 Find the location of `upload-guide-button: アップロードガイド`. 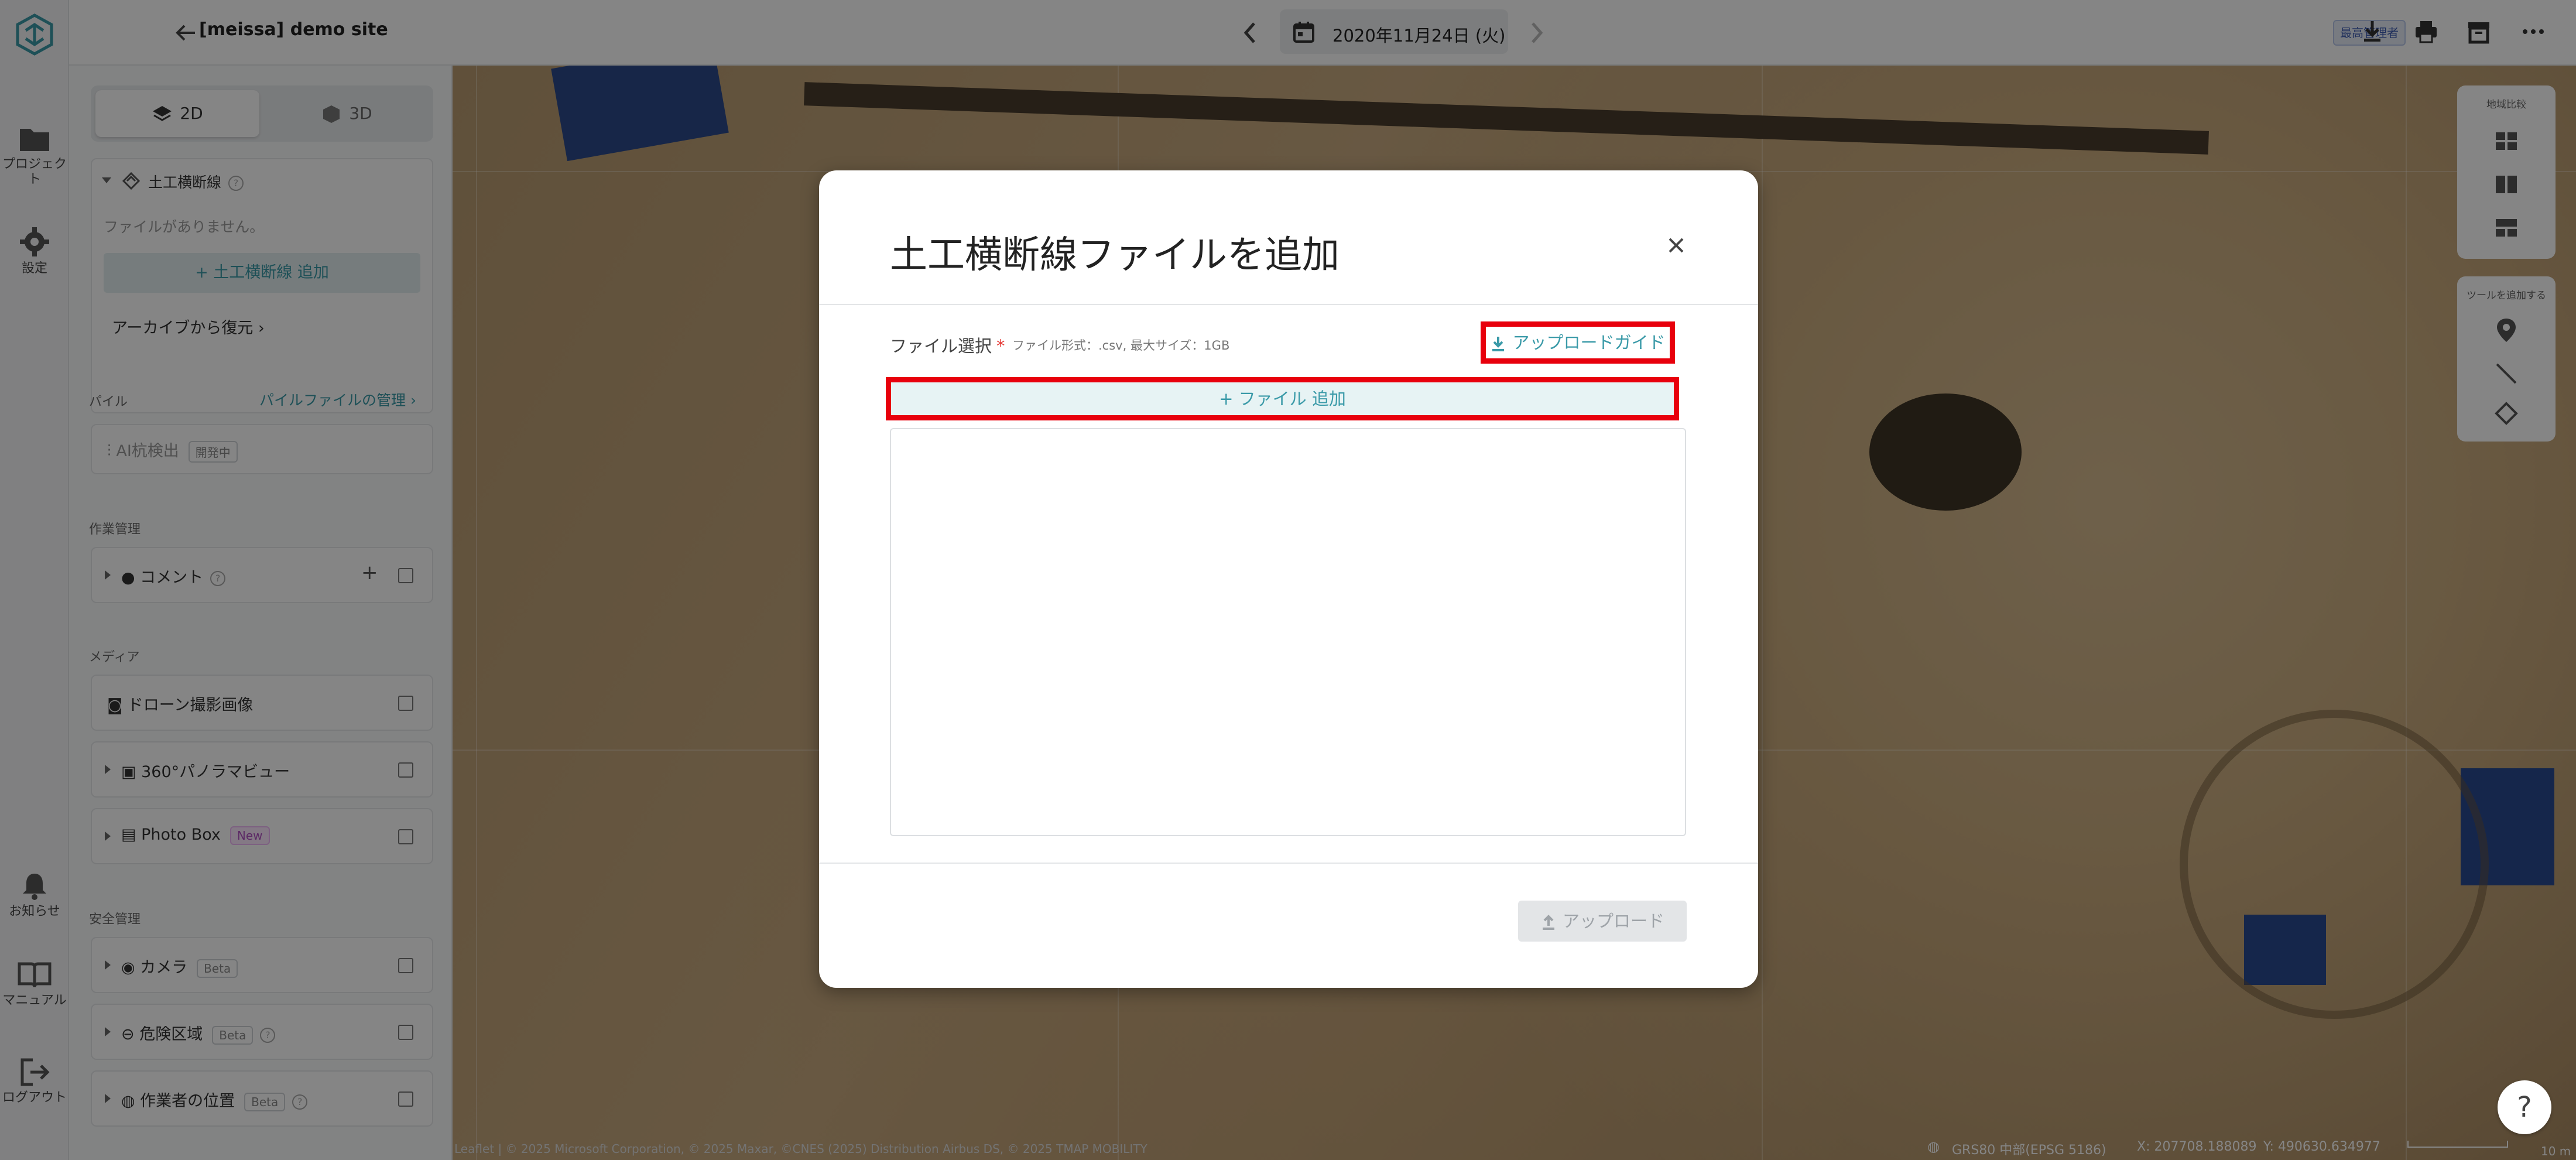

upload-guide-button: アップロードガイド is located at coordinates (1578, 342).